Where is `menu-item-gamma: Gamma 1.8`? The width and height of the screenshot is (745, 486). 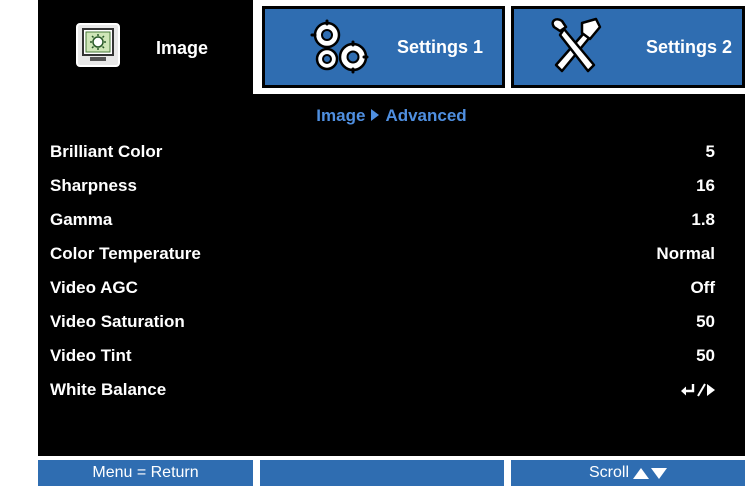 menu-item-gamma: Gamma 1.8 is located at coordinates (382, 220).